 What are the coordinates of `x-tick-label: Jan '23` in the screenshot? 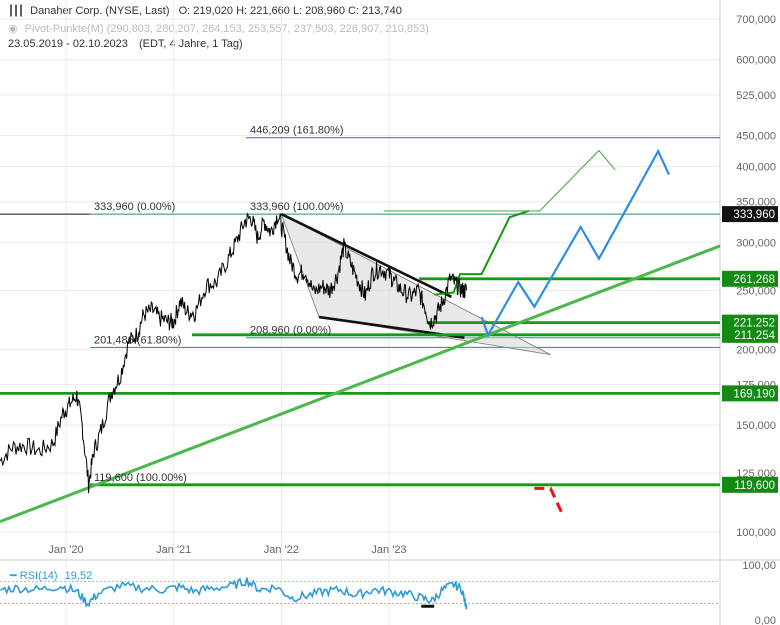 It's located at (388, 550).